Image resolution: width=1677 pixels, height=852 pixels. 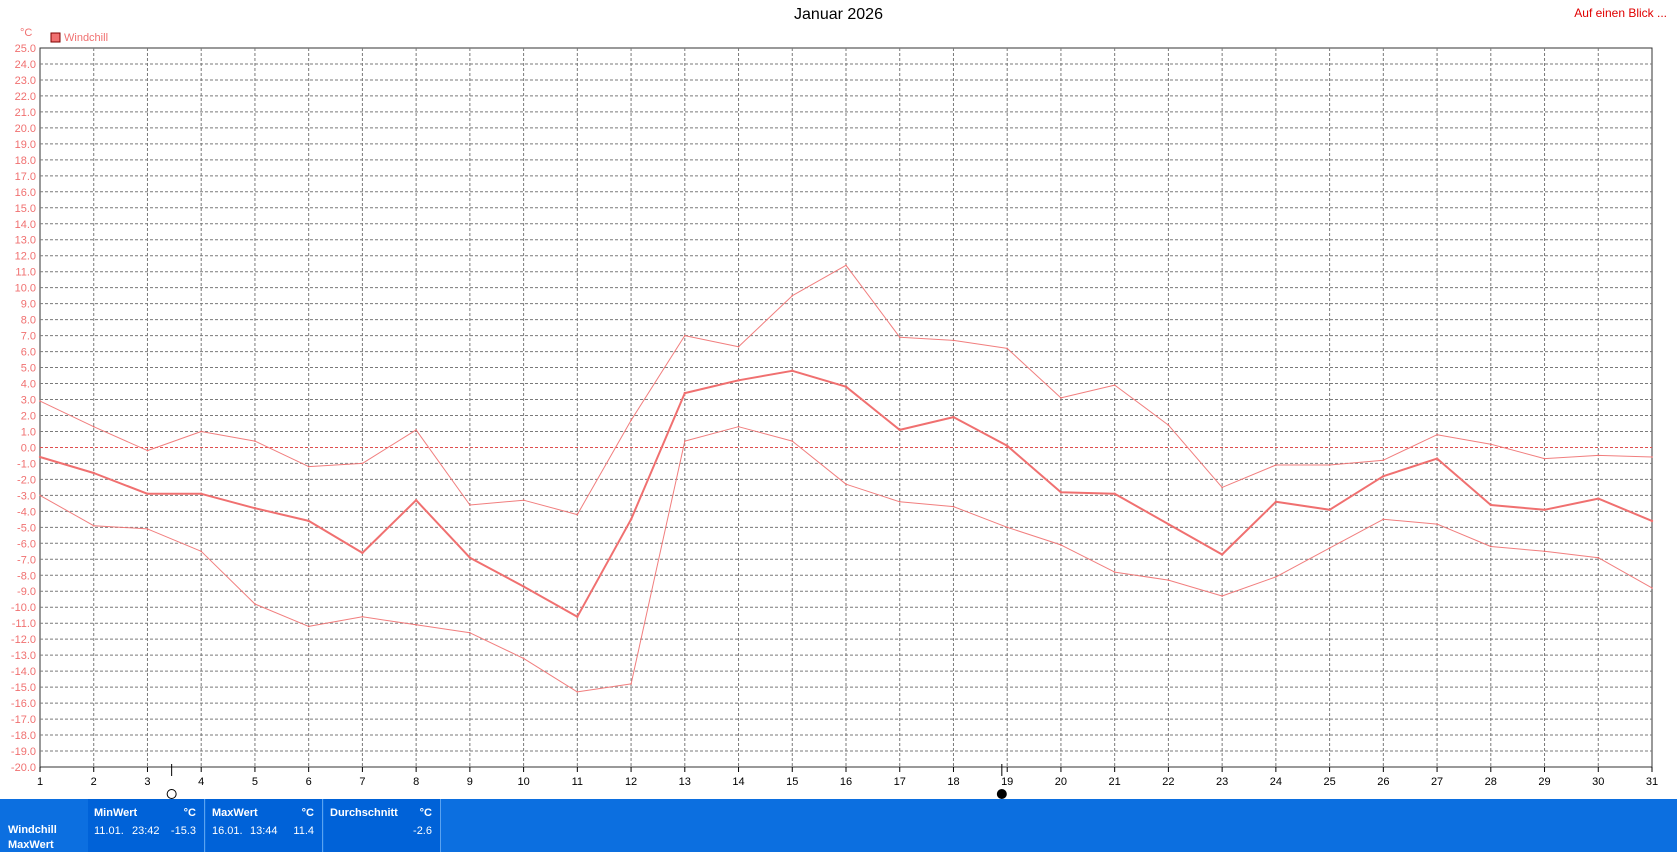 I want to click on y-tick-label: 1.0, so click(x=28, y=432).